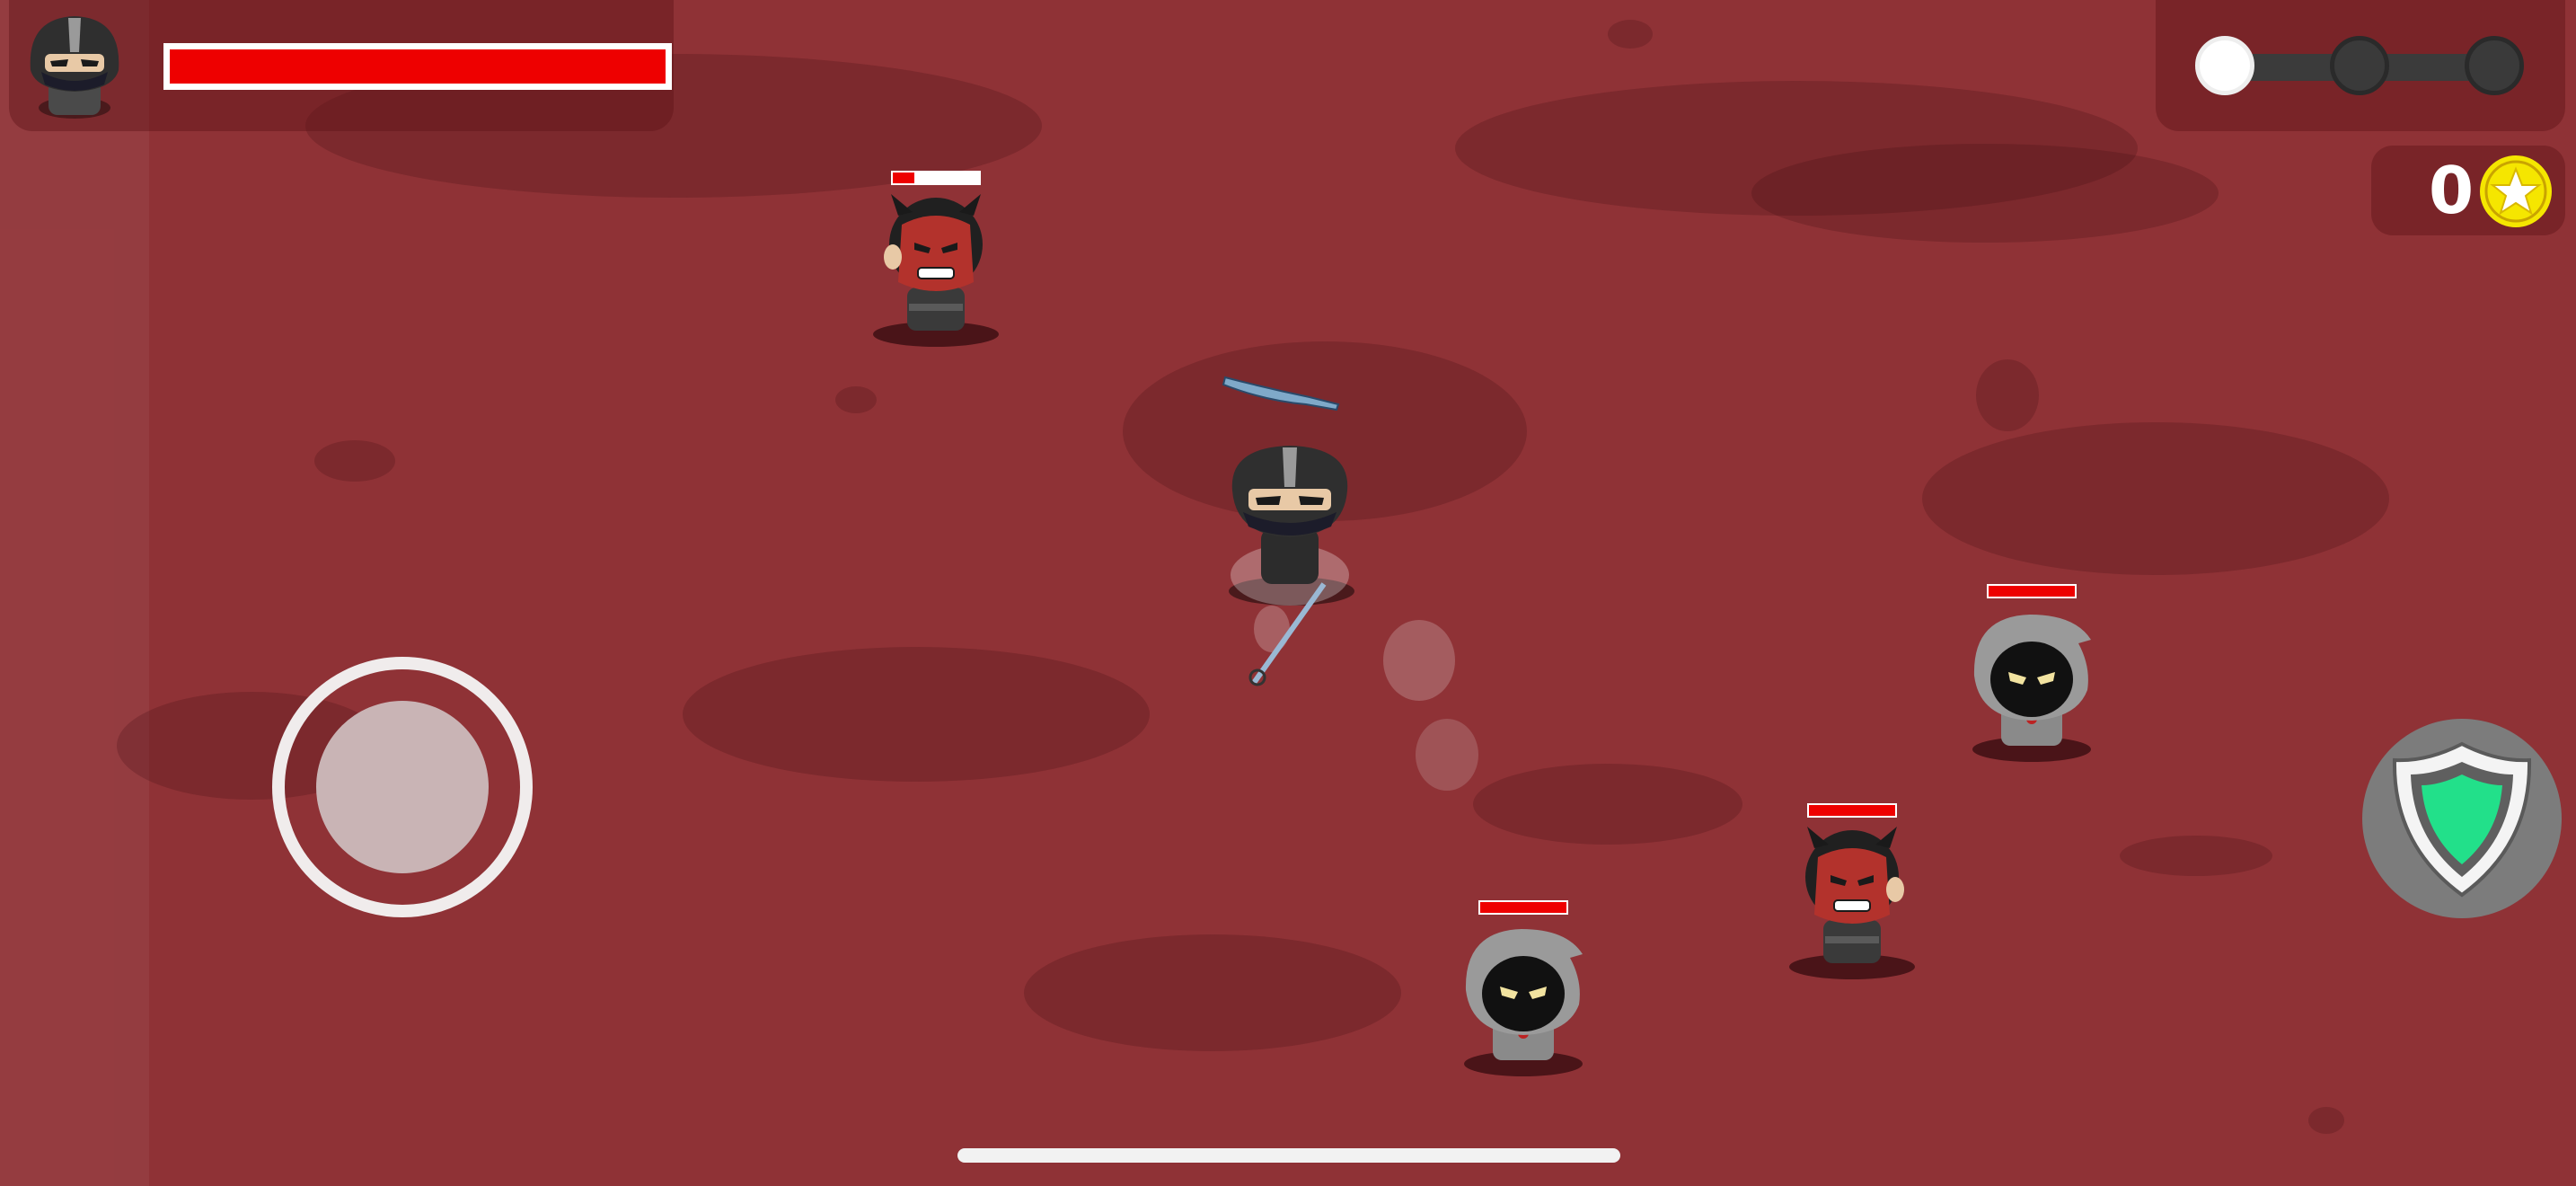 This screenshot has height=1186, width=2576. I want to click on stage-progress-panel, so click(2360, 65).